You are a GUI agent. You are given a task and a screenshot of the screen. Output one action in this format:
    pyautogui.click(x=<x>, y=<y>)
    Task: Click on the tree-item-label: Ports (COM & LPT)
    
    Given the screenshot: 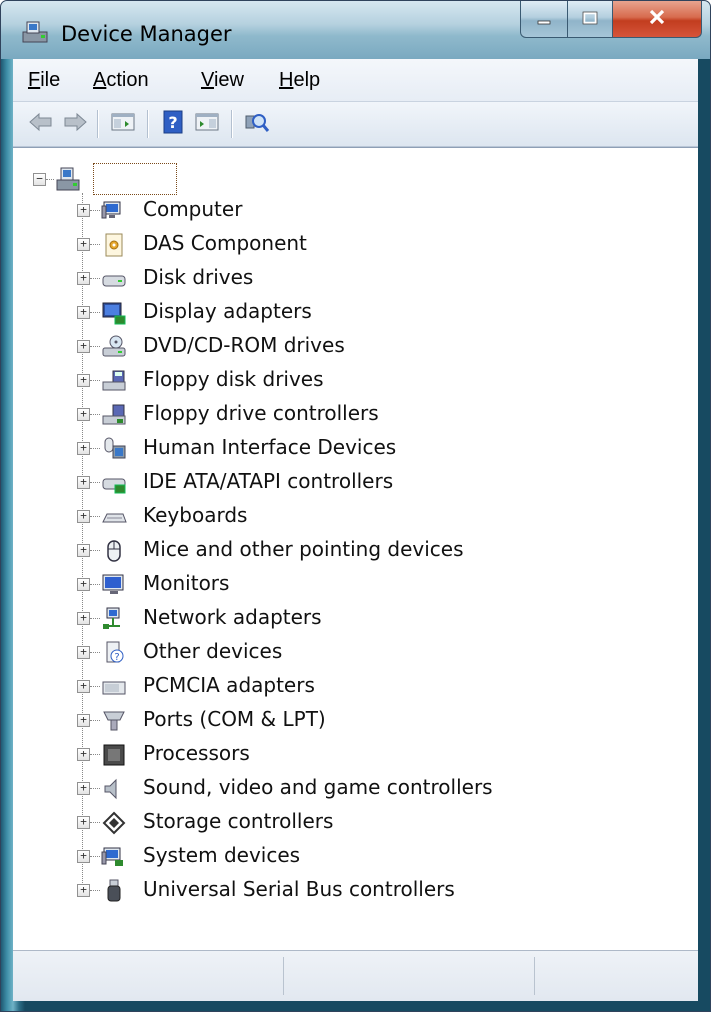 What is the action you would take?
    pyautogui.click(x=234, y=719)
    